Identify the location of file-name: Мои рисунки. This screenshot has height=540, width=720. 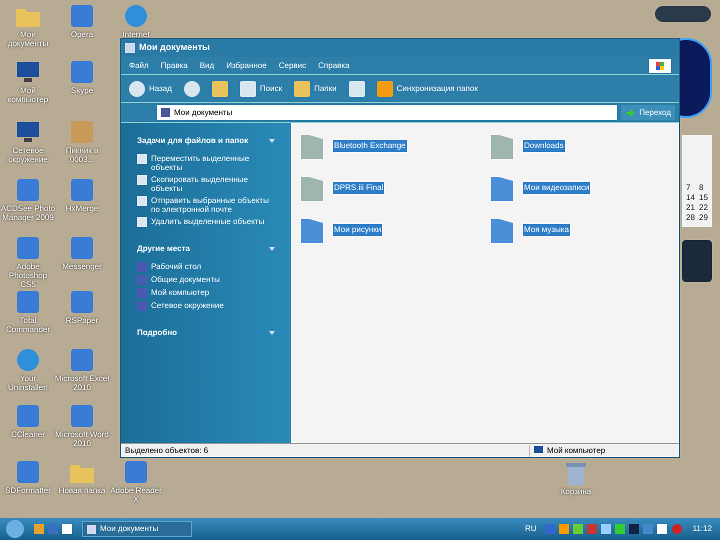
(357, 230).